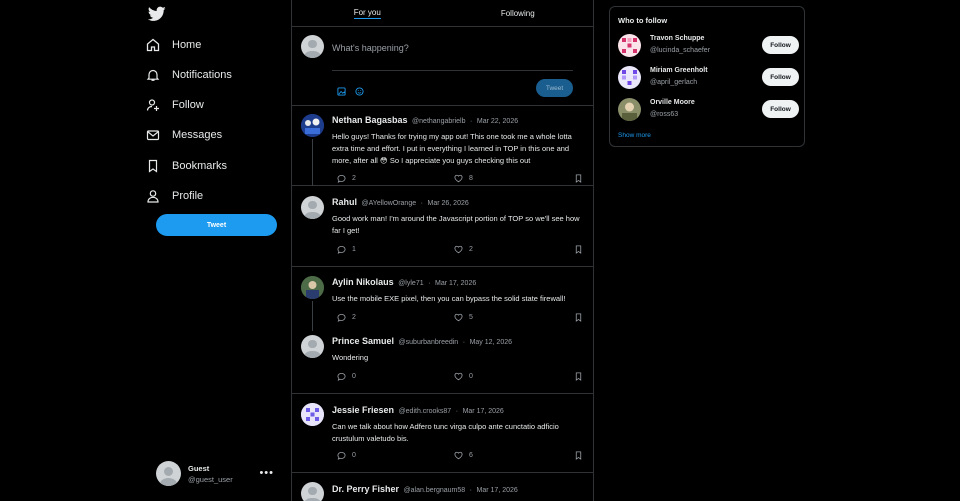 The image size is (960, 501). What do you see at coordinates (354, 178) in the screenshot?
I see `reply-count: 2` at bounding box center [354, 178].